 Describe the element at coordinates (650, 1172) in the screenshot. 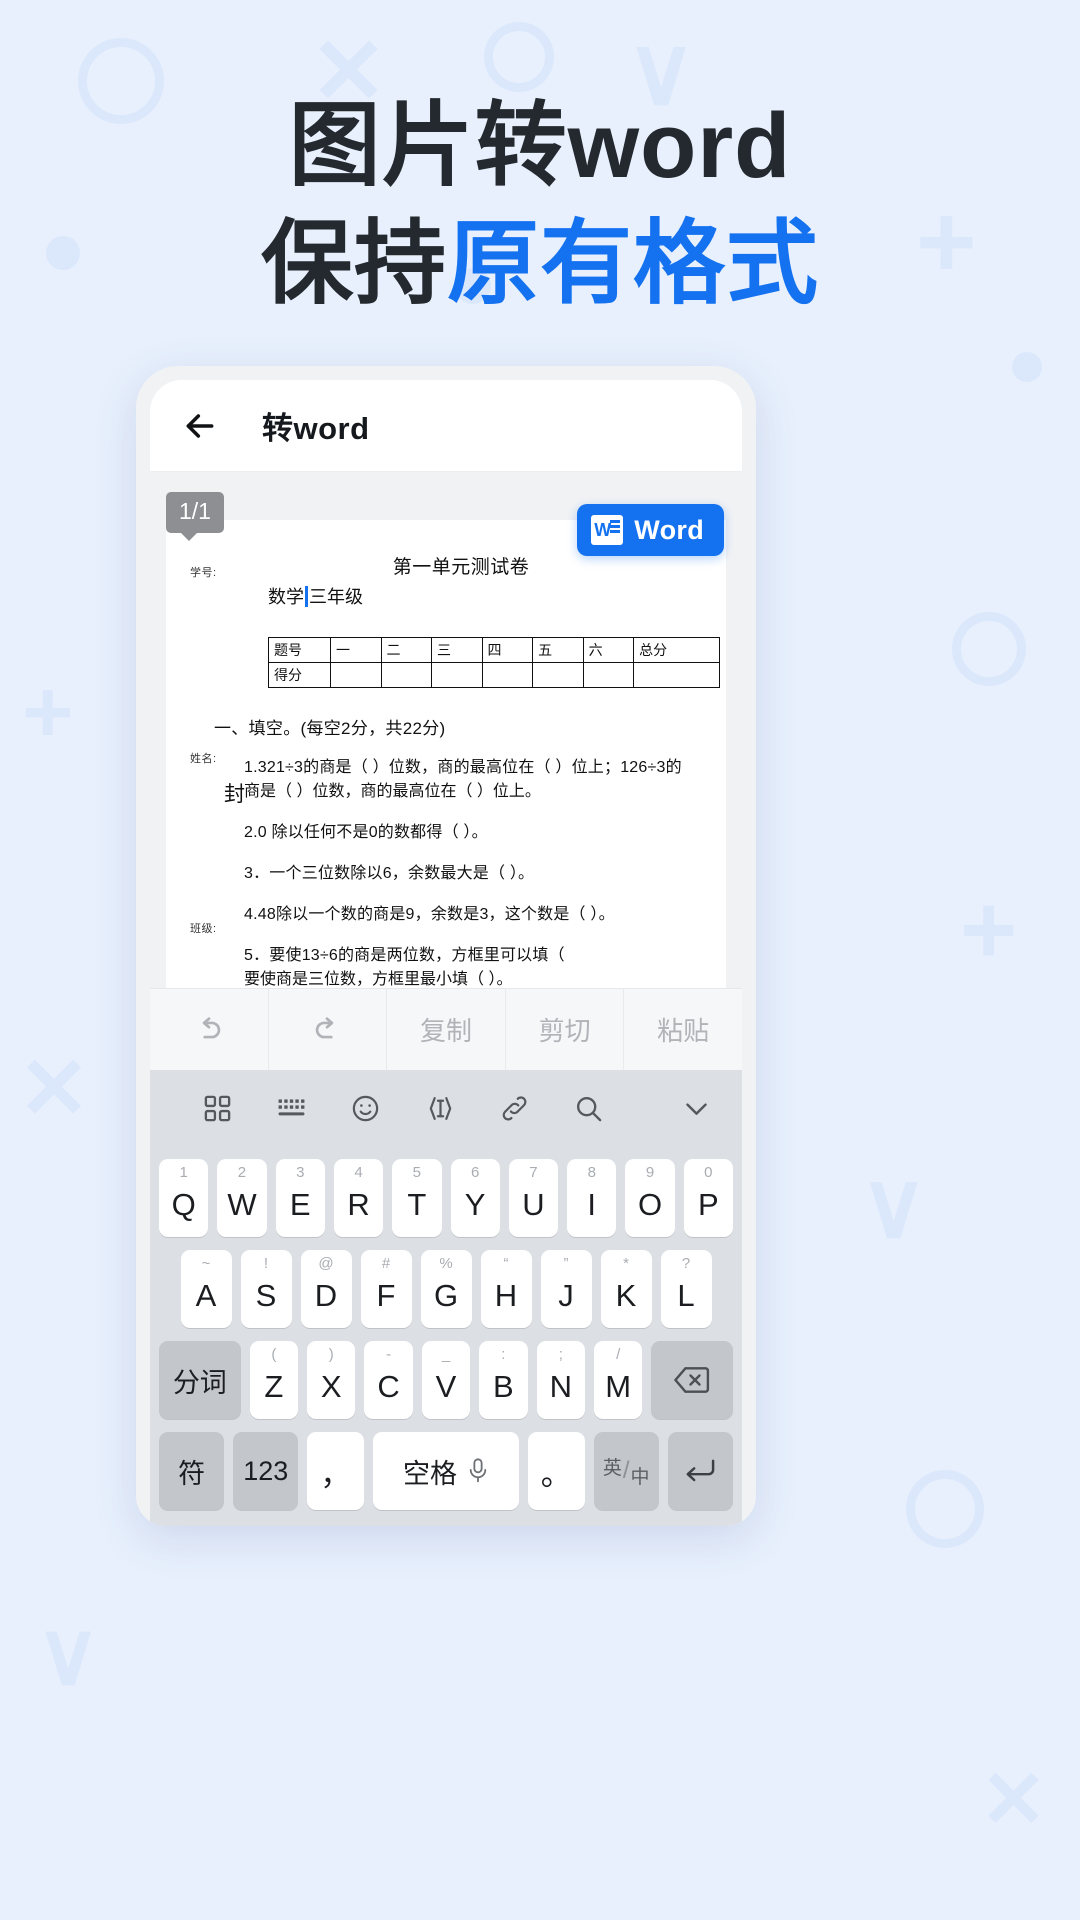

I see `key-alt: 9` at that location.